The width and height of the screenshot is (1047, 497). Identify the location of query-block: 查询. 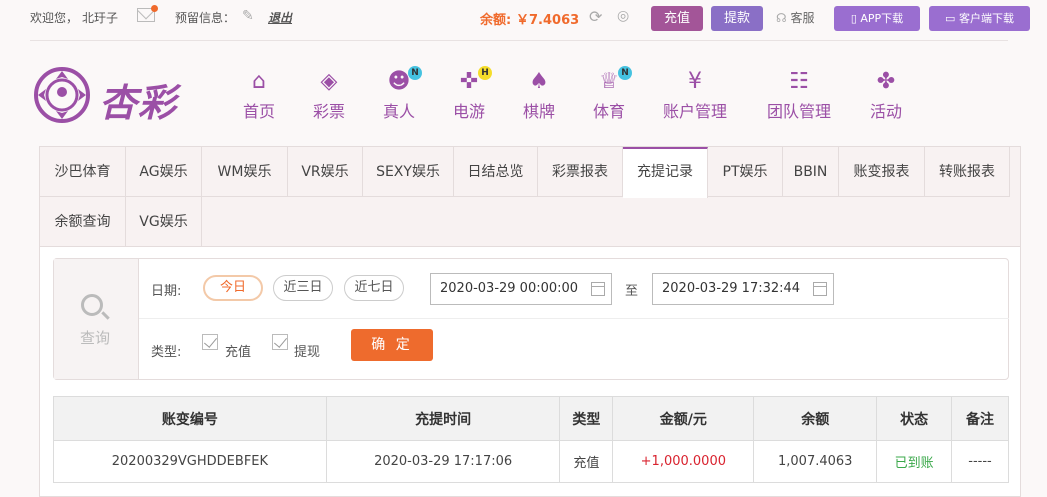
(96, 319).